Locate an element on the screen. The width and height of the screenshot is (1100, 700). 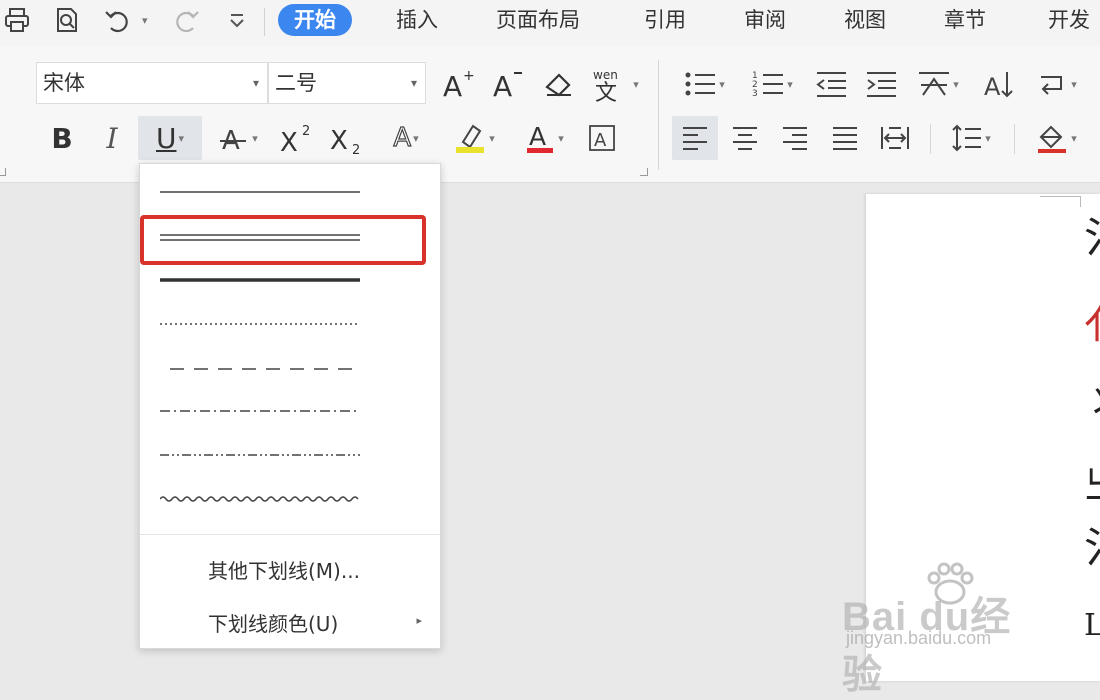
show-marks-button: ▾ is located at coordinates (1057, 84).